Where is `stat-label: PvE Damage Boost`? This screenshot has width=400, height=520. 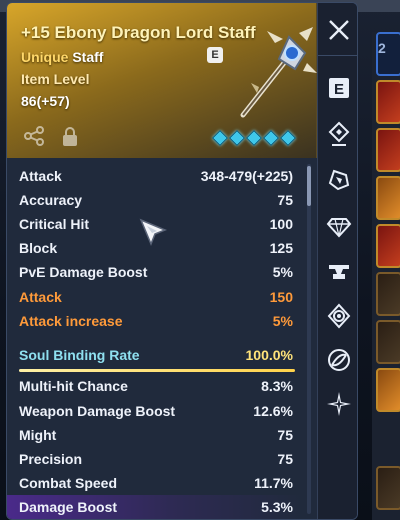 stat-label: PvE Damage Boost is located at coordinates (83, 272).